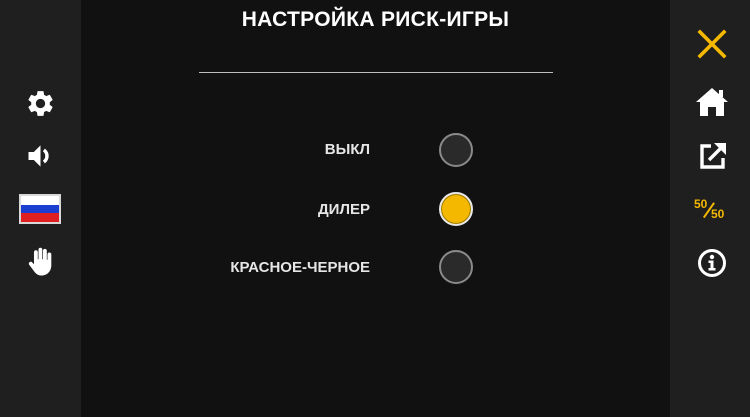  I want to click on russian-flag-icon, so click(40, 209).